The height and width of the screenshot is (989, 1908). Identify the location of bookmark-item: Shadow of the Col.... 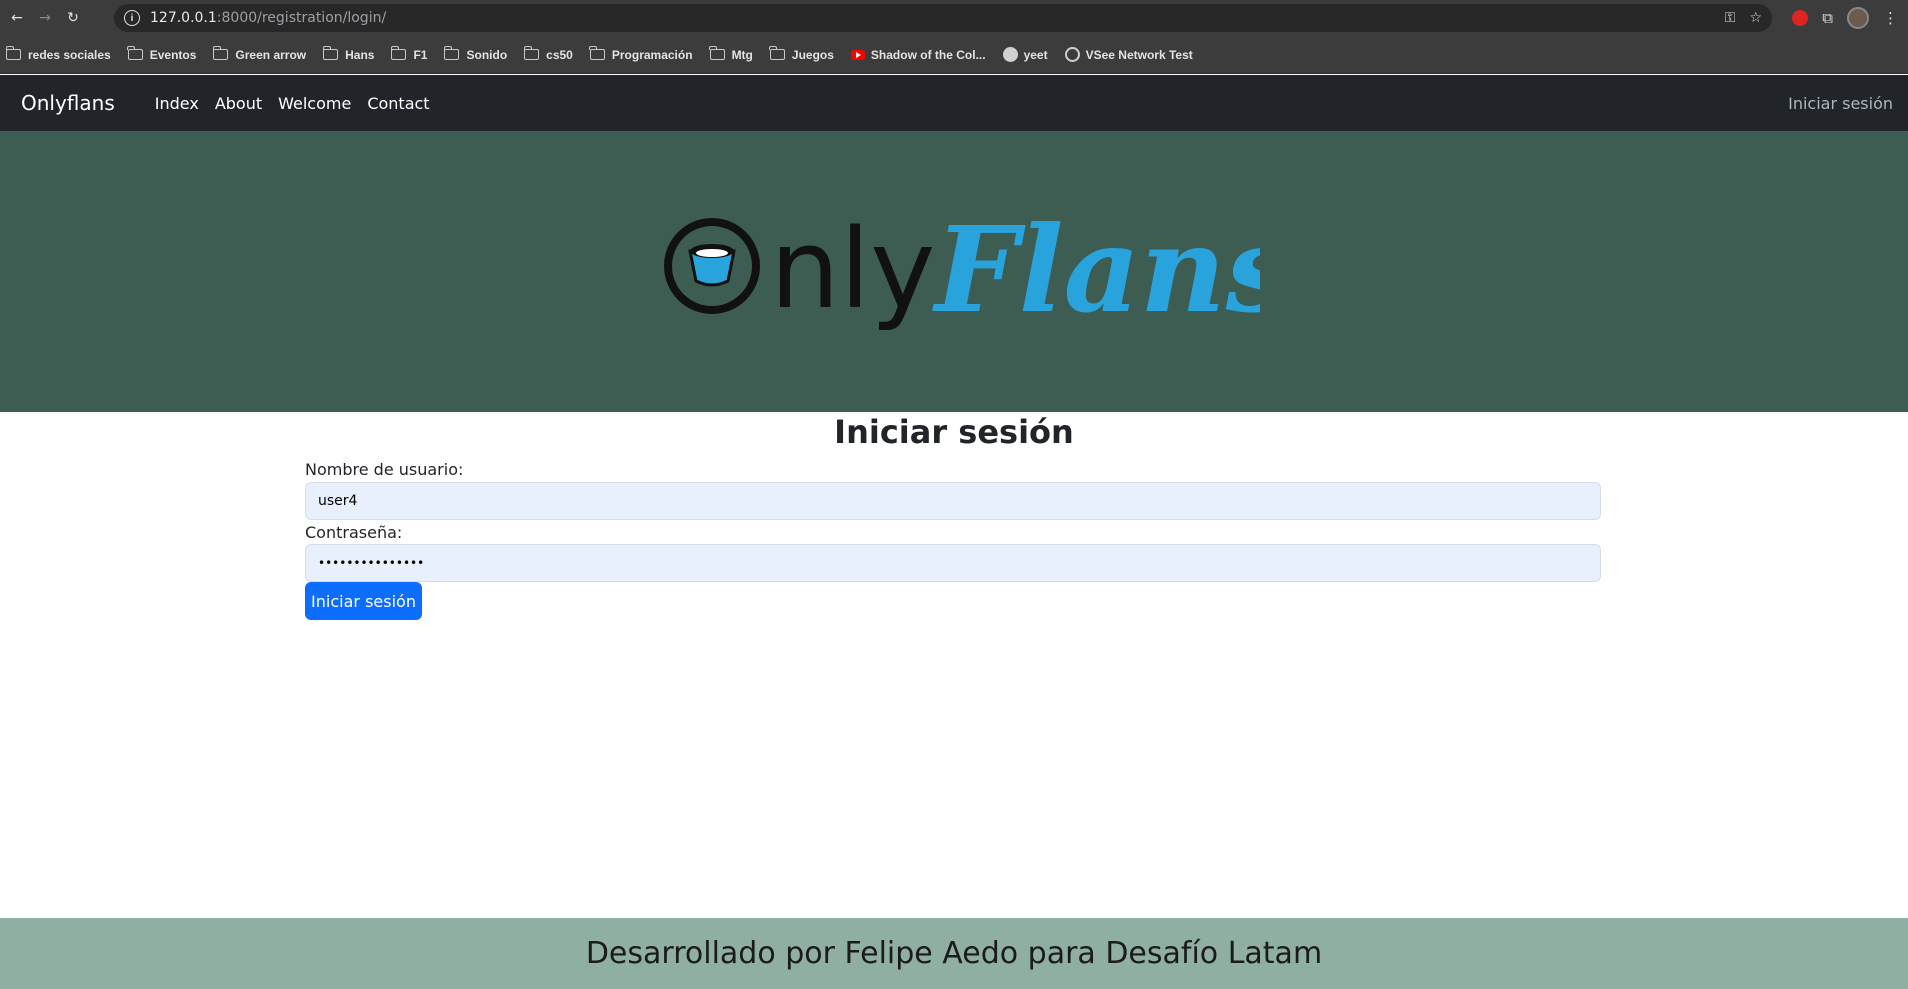
(918, 54).